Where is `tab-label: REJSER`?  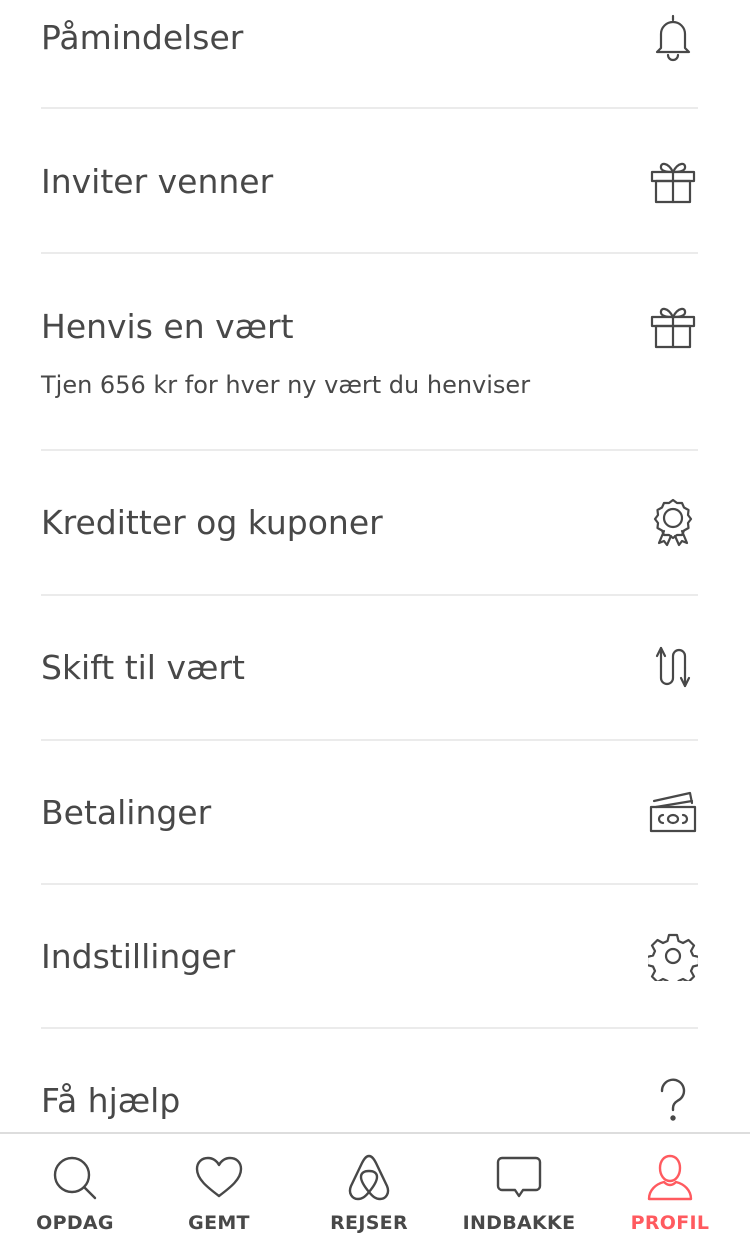
tab-label: REJSER is located at coordinates (369, 1223).